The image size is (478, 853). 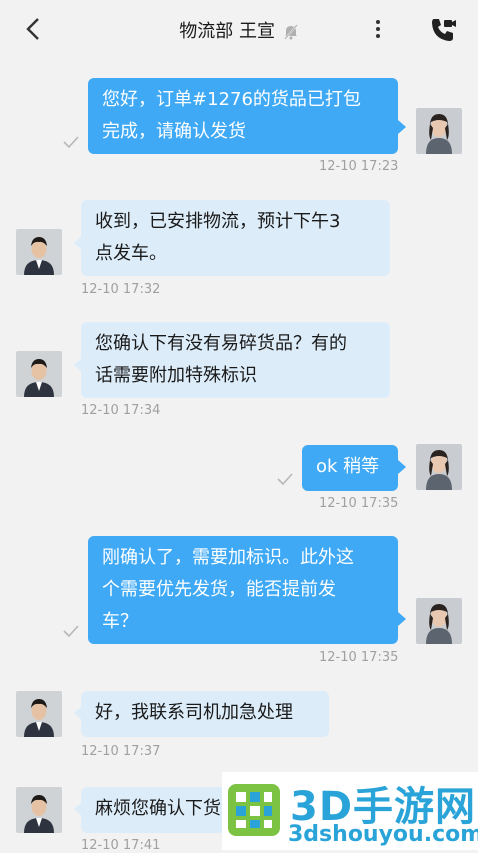 I want to click on message-bubble: 好，我联系司机加急处理, so click(x=205, y=714).